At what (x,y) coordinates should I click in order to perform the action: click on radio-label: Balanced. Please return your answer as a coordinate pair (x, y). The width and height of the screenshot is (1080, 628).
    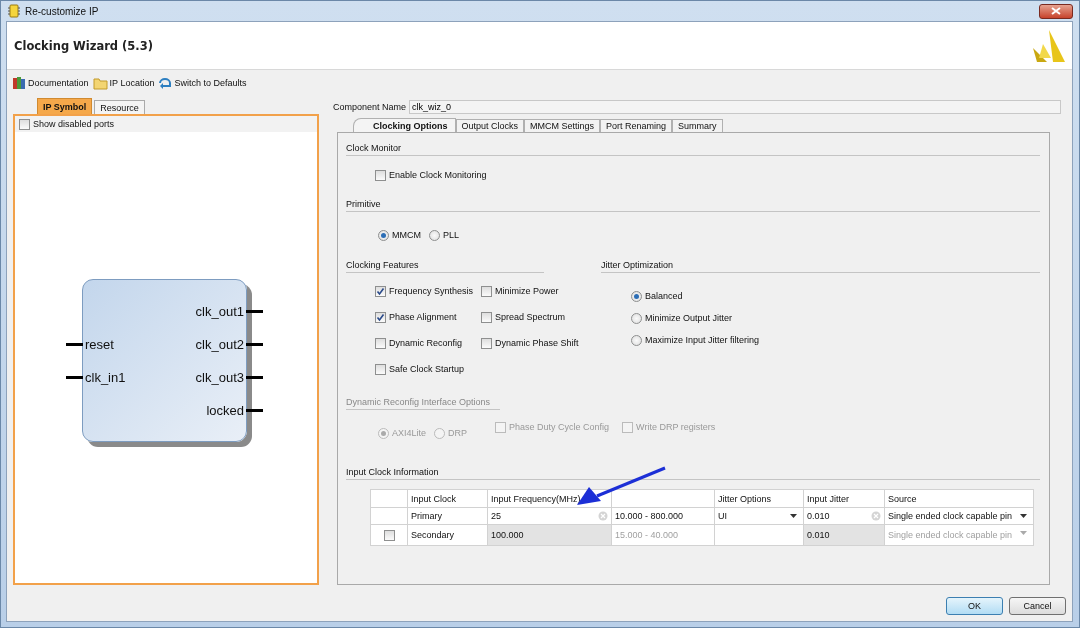
    Looking at the image, I should click on (664, 296).